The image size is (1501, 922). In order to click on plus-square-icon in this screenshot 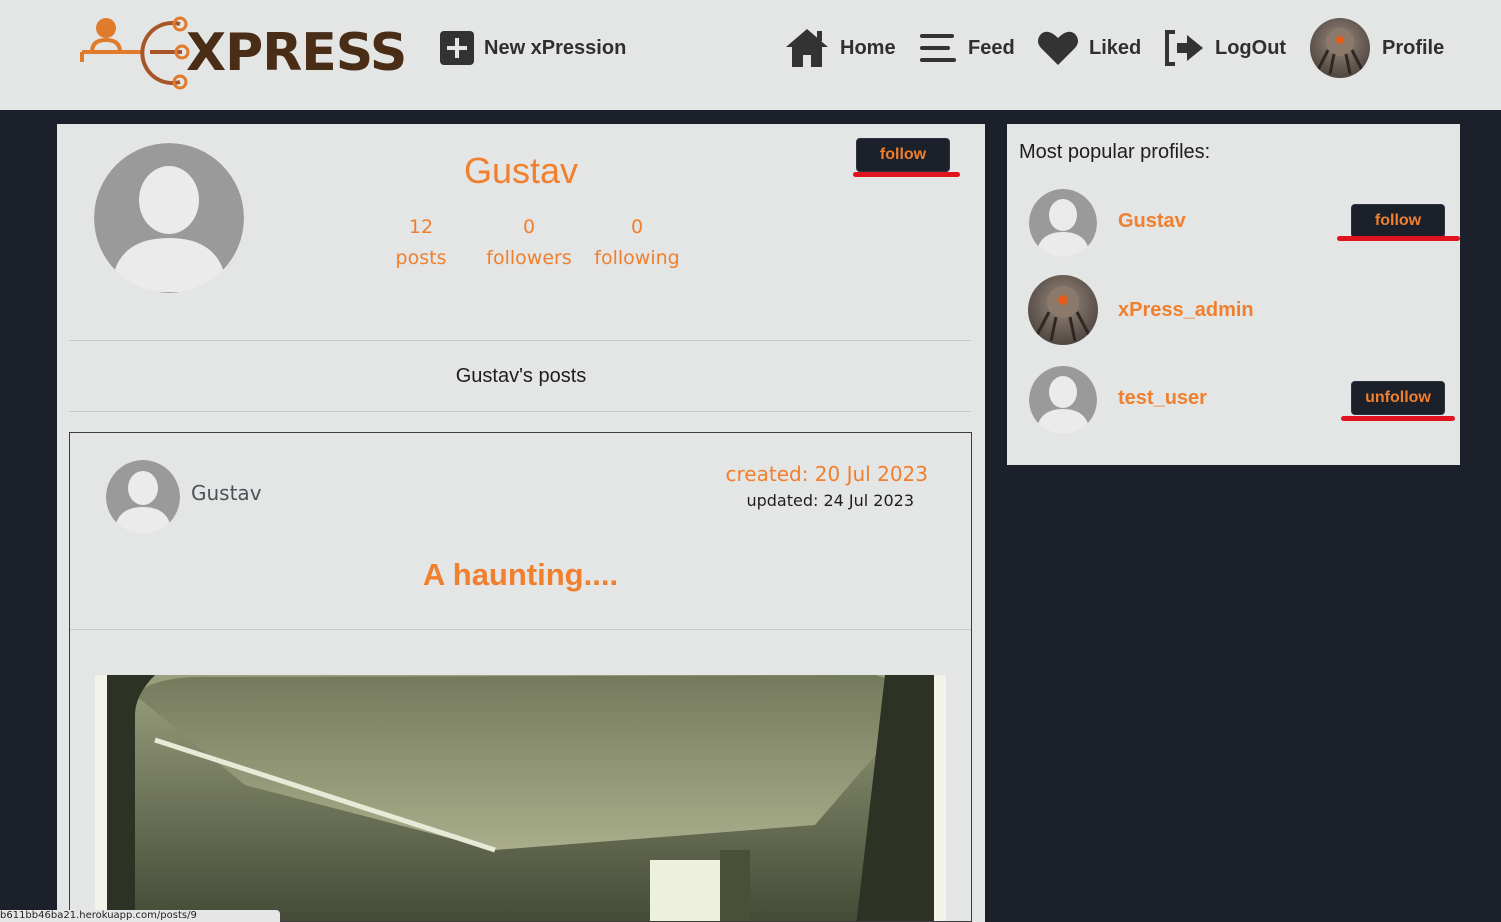, I will do `click(457, 48)`.